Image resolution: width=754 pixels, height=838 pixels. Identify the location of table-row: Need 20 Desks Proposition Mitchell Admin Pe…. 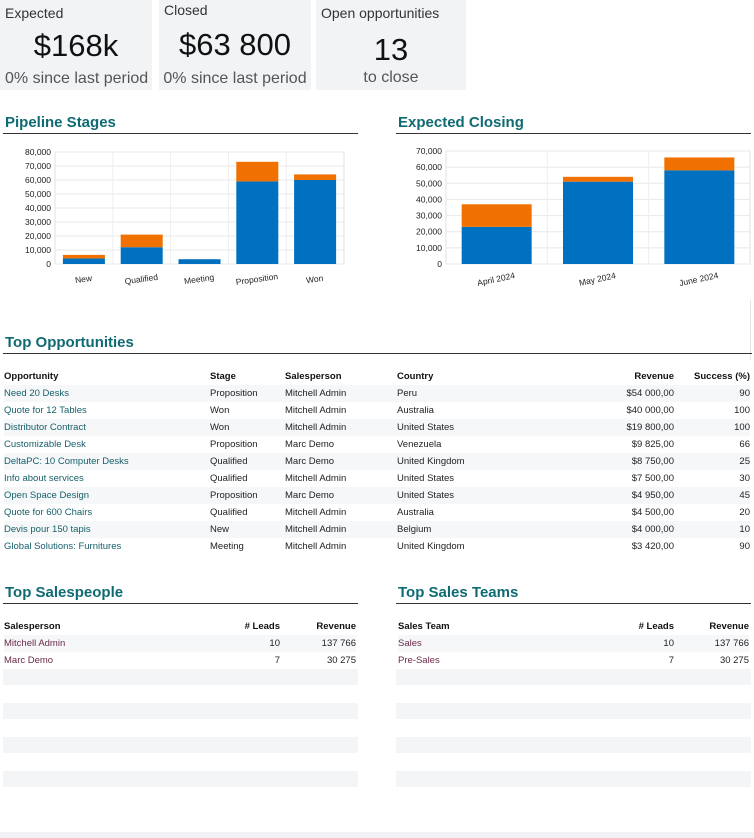
(377, 393).